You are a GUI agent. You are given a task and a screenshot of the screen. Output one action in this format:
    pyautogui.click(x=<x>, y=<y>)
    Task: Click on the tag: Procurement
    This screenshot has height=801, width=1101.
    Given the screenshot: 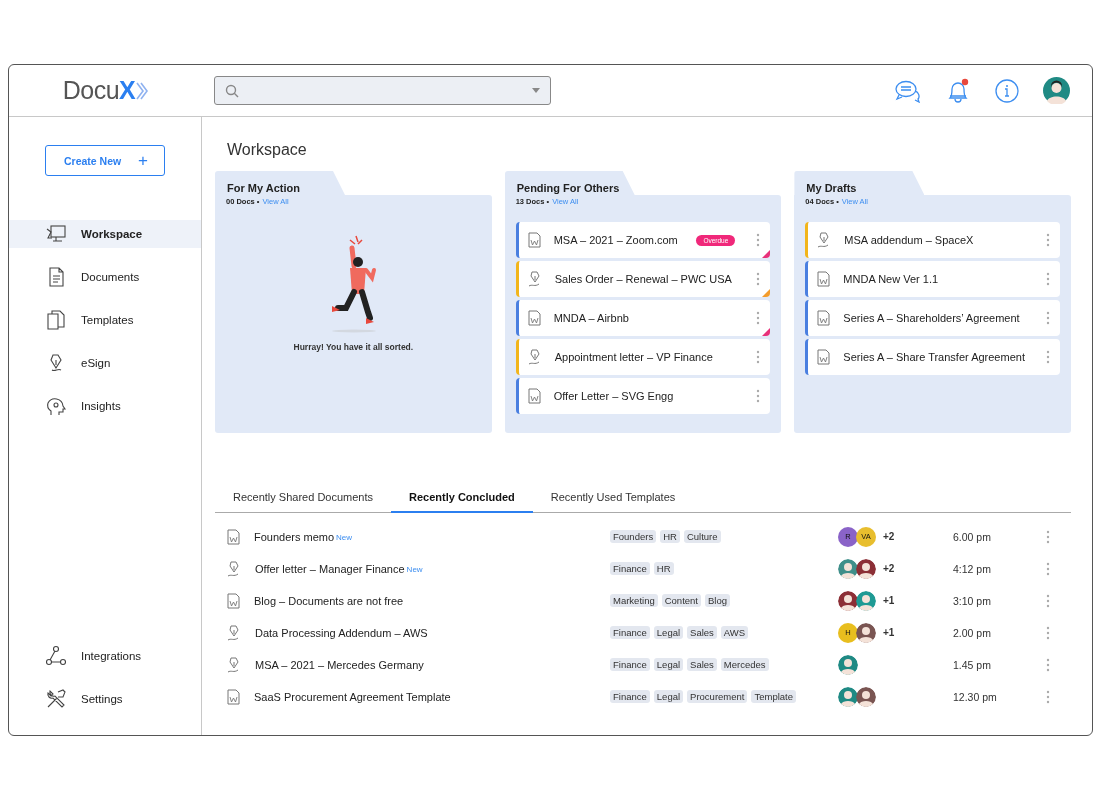 What is the action you would take?
    pyautogui.click(x=717, y=696)
    